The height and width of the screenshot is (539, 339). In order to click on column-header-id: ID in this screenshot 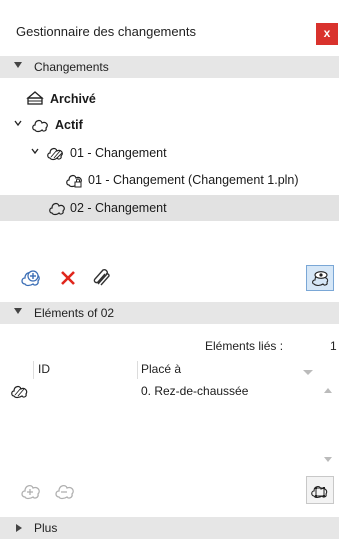, I will do `click(44, 371)`.